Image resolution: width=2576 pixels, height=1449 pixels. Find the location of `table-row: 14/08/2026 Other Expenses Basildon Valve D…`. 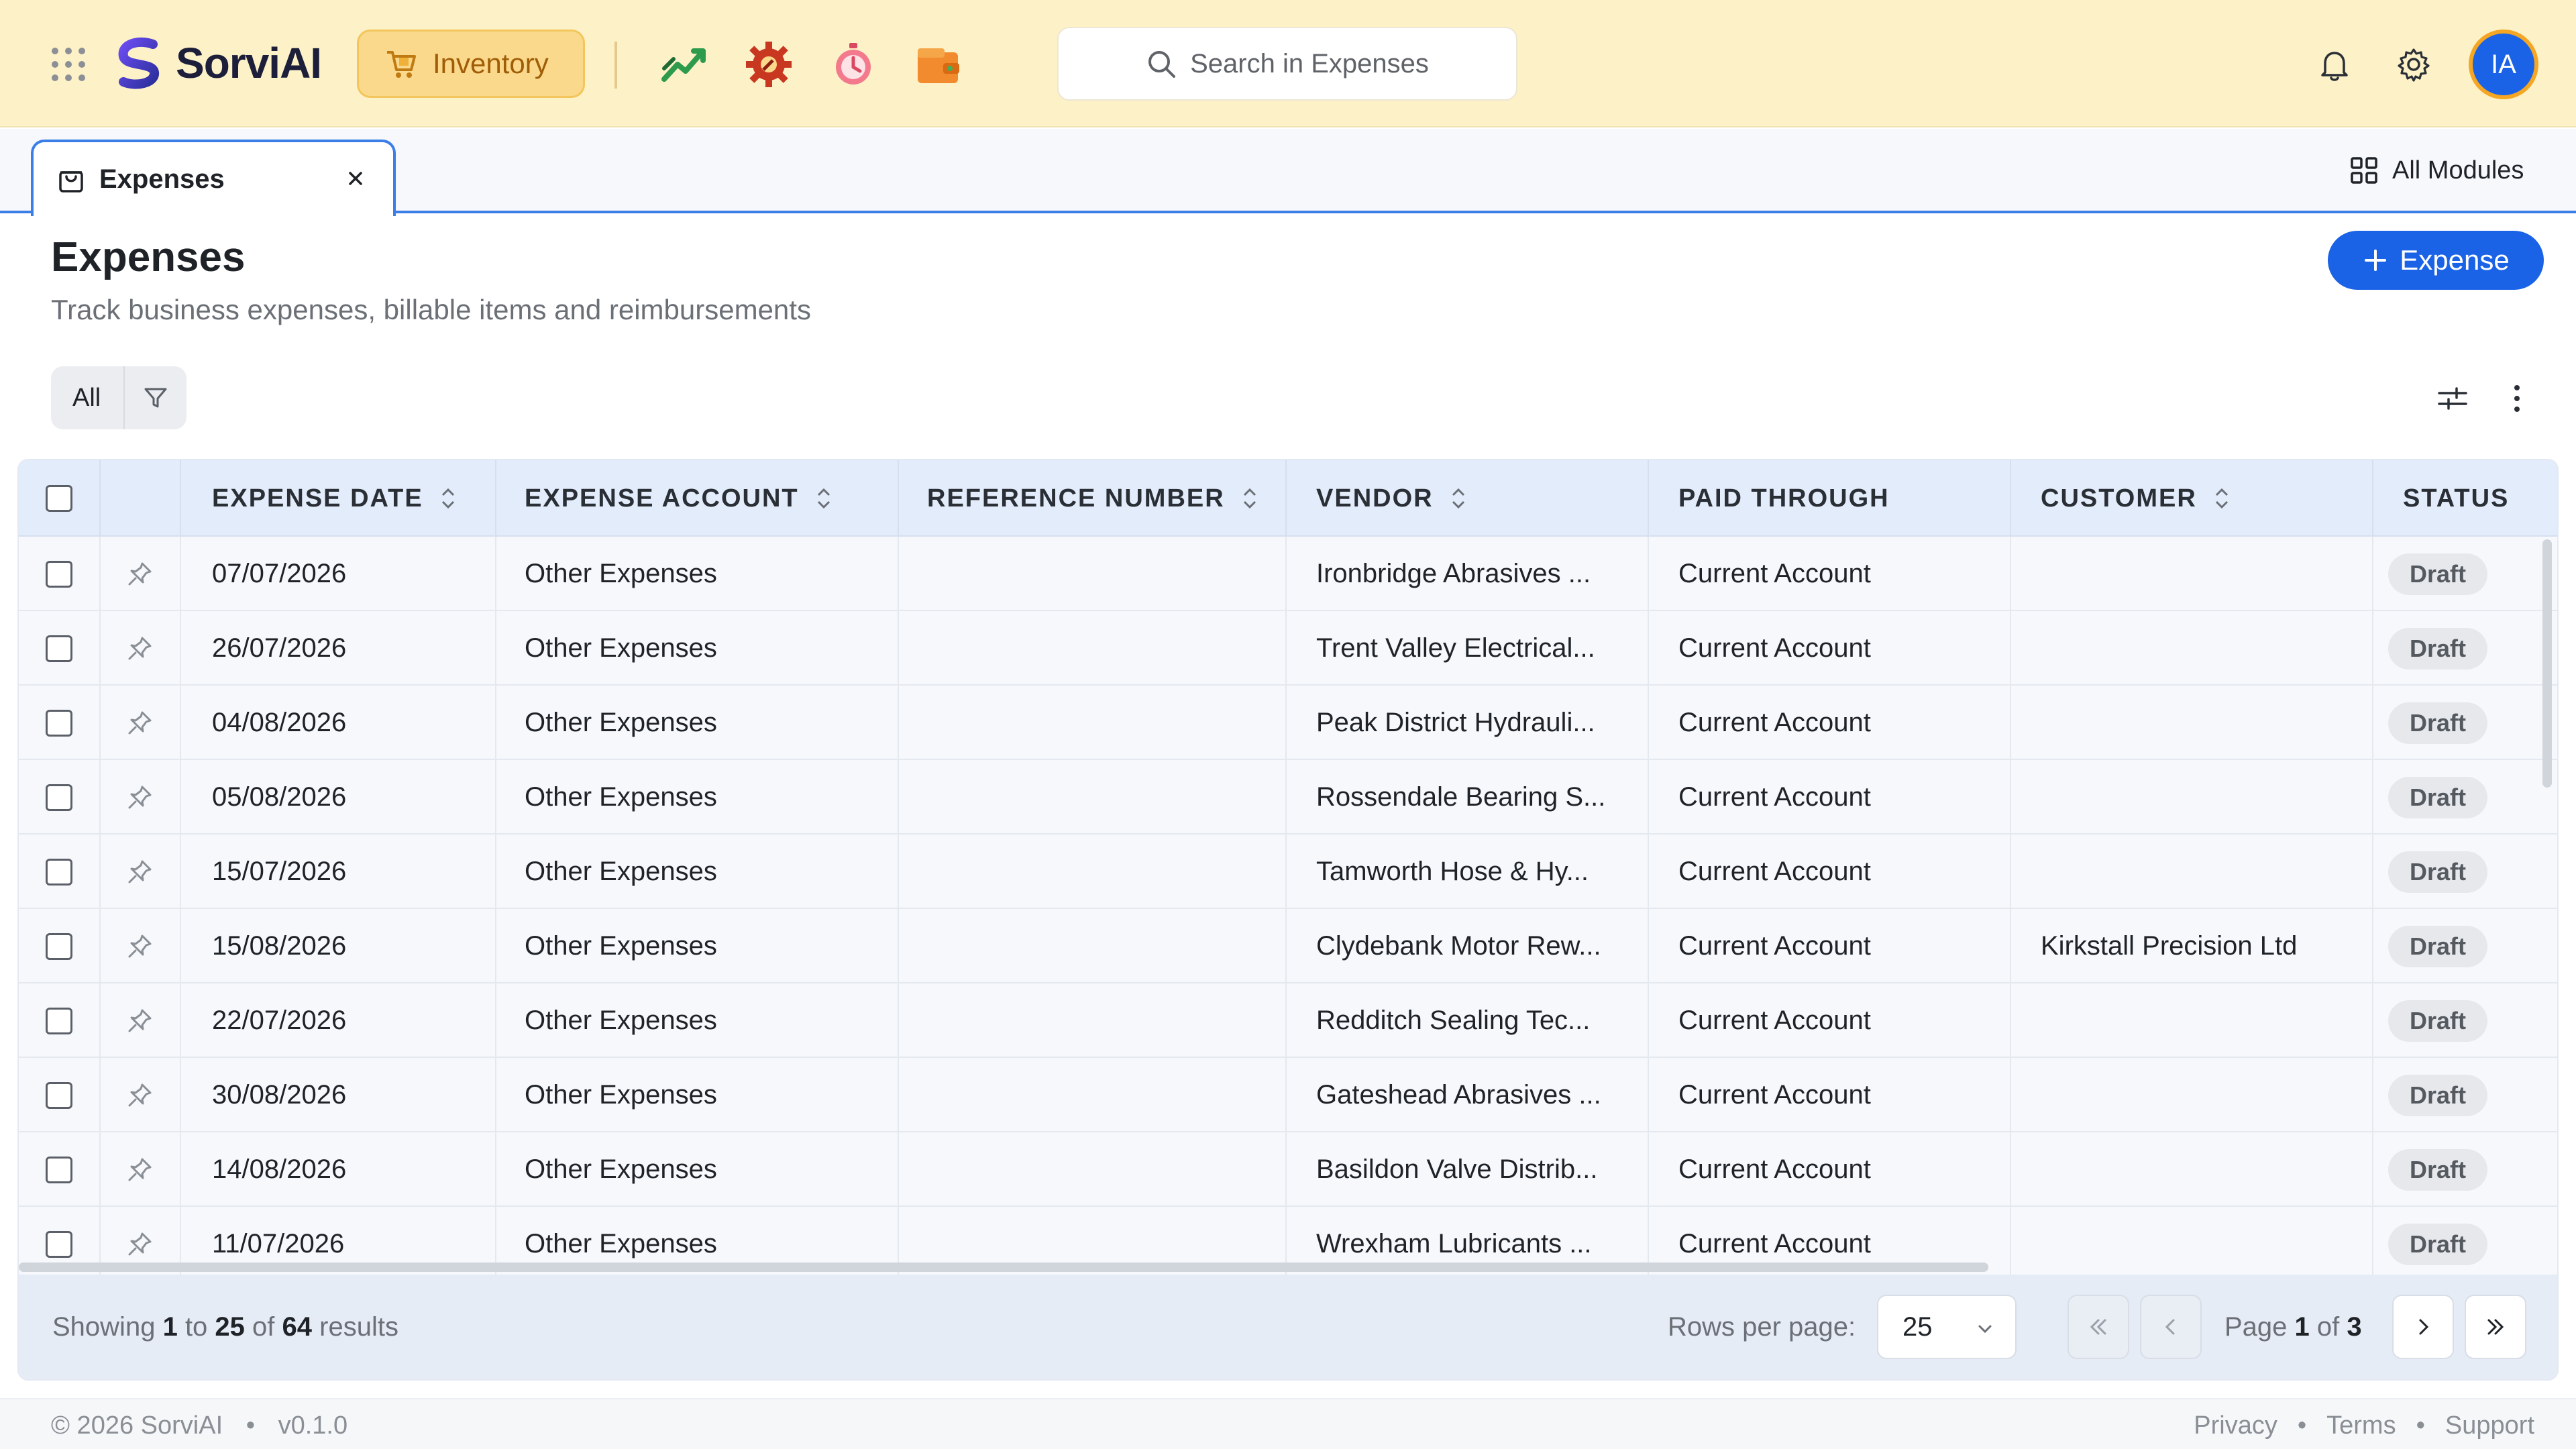

table-row: 14/08/2026 Other Expenses Basildon Valve D… is located at coordinates (1288, 1169).